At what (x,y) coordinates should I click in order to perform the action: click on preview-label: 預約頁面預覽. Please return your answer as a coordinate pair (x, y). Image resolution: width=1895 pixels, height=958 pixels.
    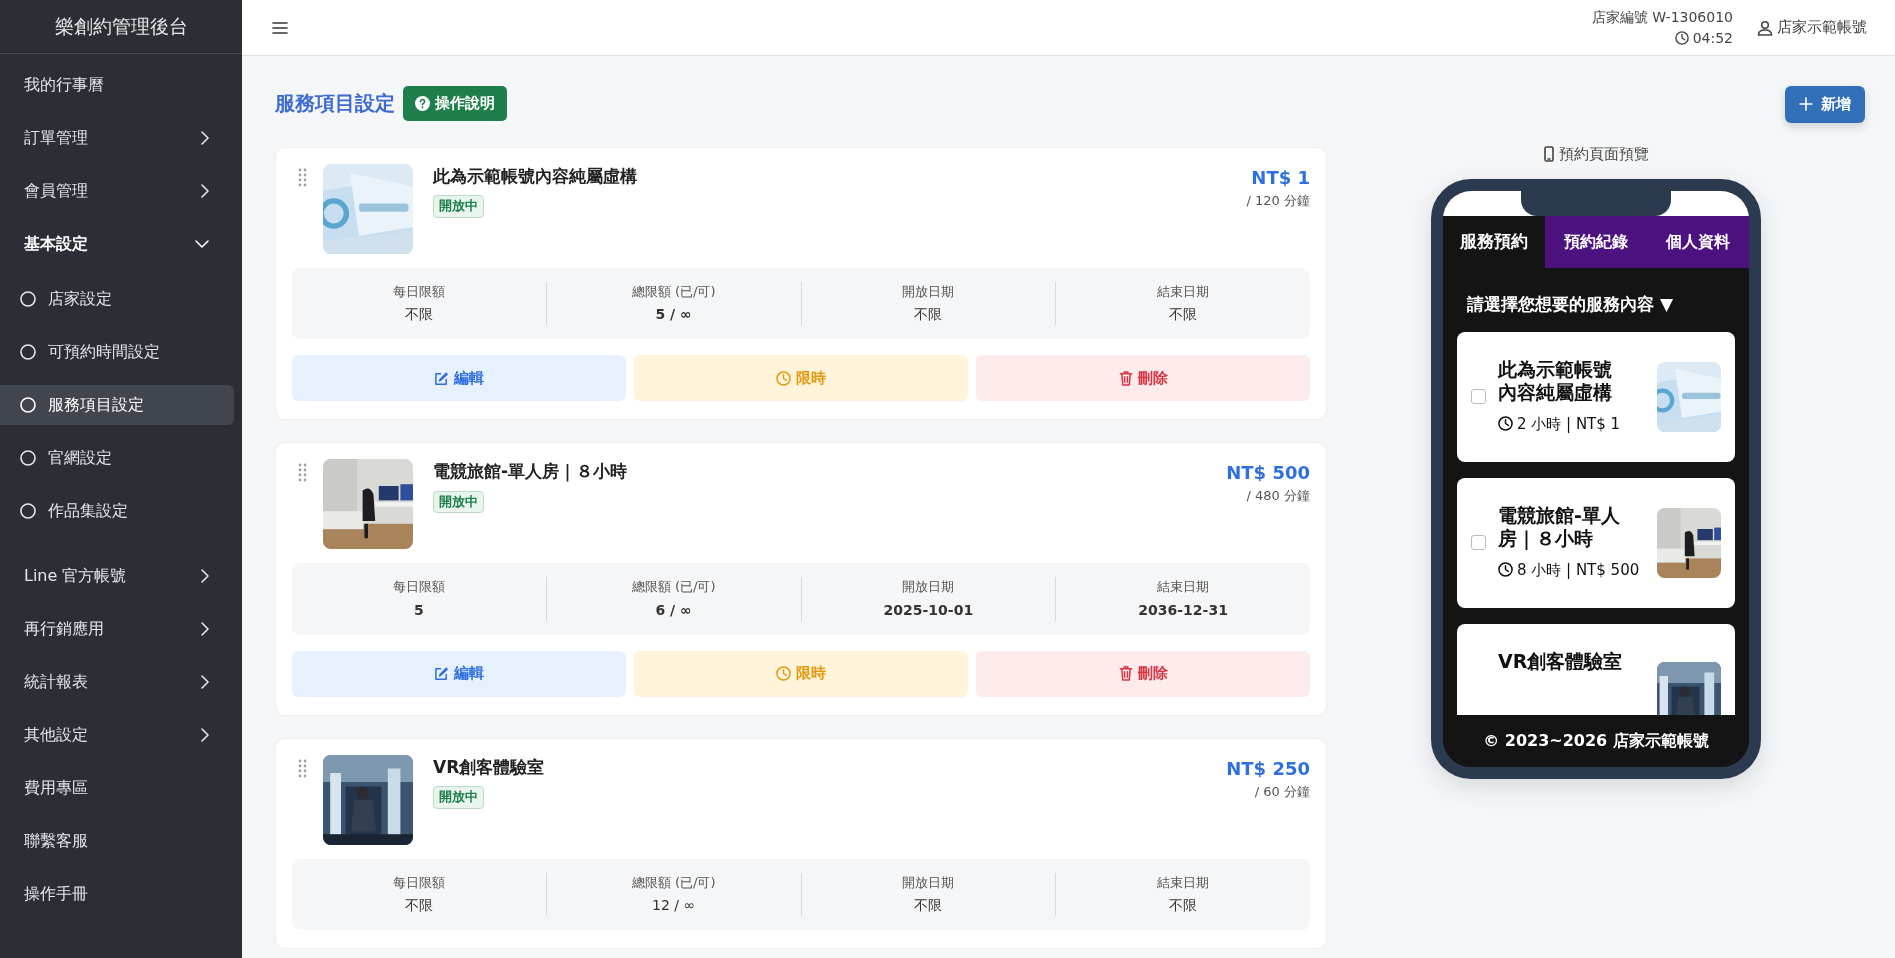
    Looking at the image, I should click on (1603, 154).